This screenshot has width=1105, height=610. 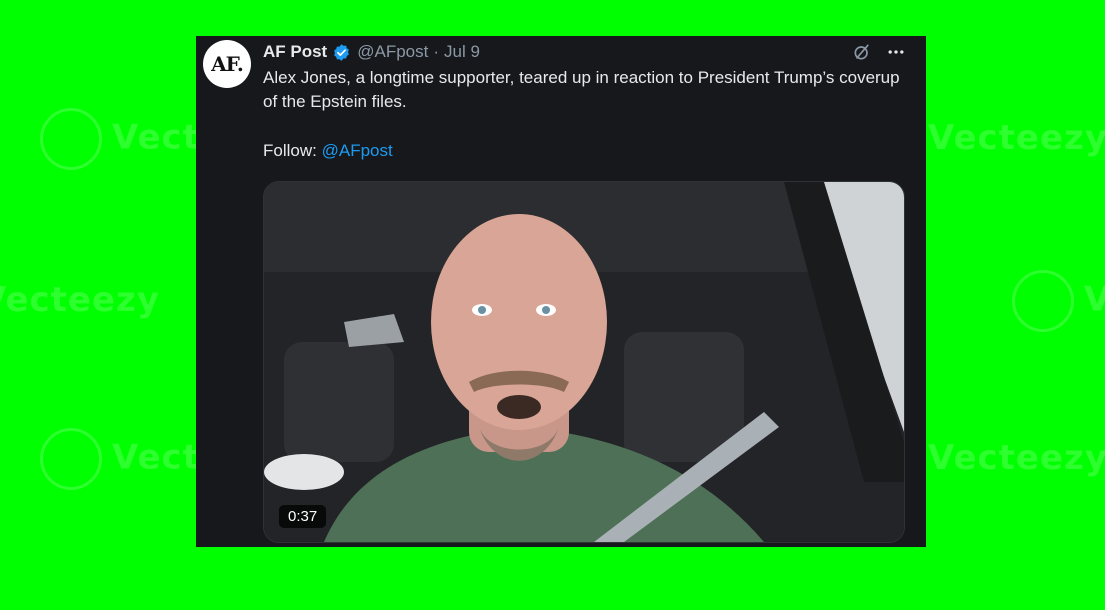 What do you see at coordinates (584, 52) in the screenshot?
I see `tweet-header: AF Post @AFpost · Jul 9` at bounding box center [584, 52].